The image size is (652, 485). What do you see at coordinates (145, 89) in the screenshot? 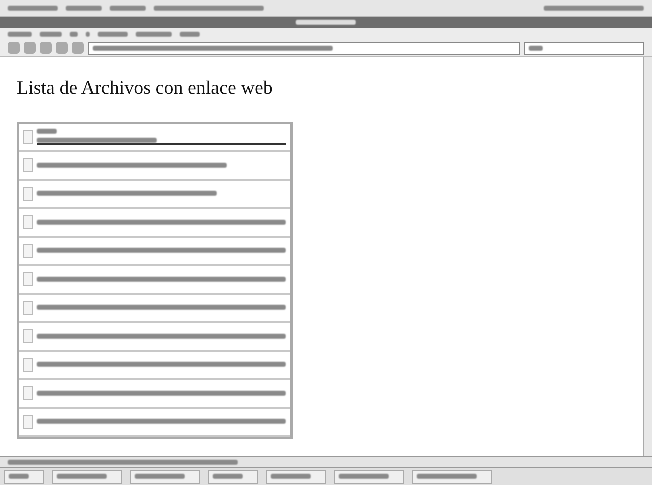
I see `page-heading: Lista de Archivos con enlace web` at bounding box center [145, 89].